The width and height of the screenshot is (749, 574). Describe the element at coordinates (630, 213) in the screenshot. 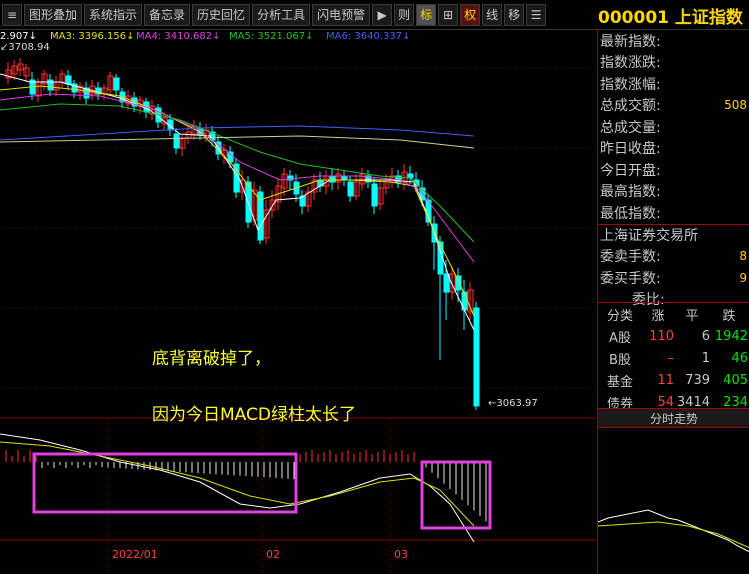

I see `quote-row-low: 最低指数:` at that location.